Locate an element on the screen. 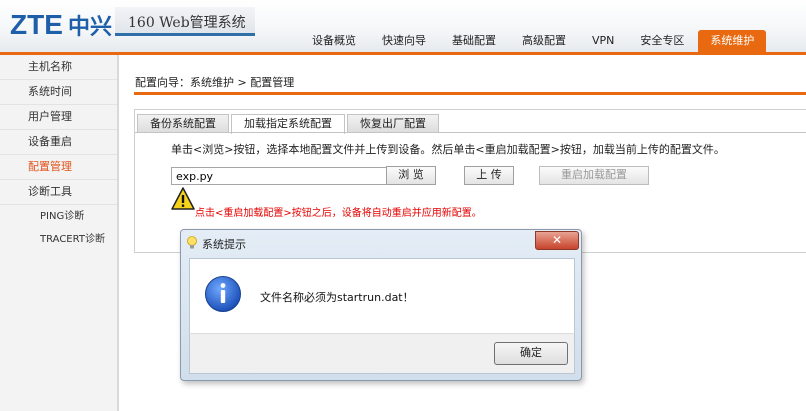 The image size is (806, 411). sidebar-item-diagnostic-tools: 诊断工具 is located at coordinates (58, 192).